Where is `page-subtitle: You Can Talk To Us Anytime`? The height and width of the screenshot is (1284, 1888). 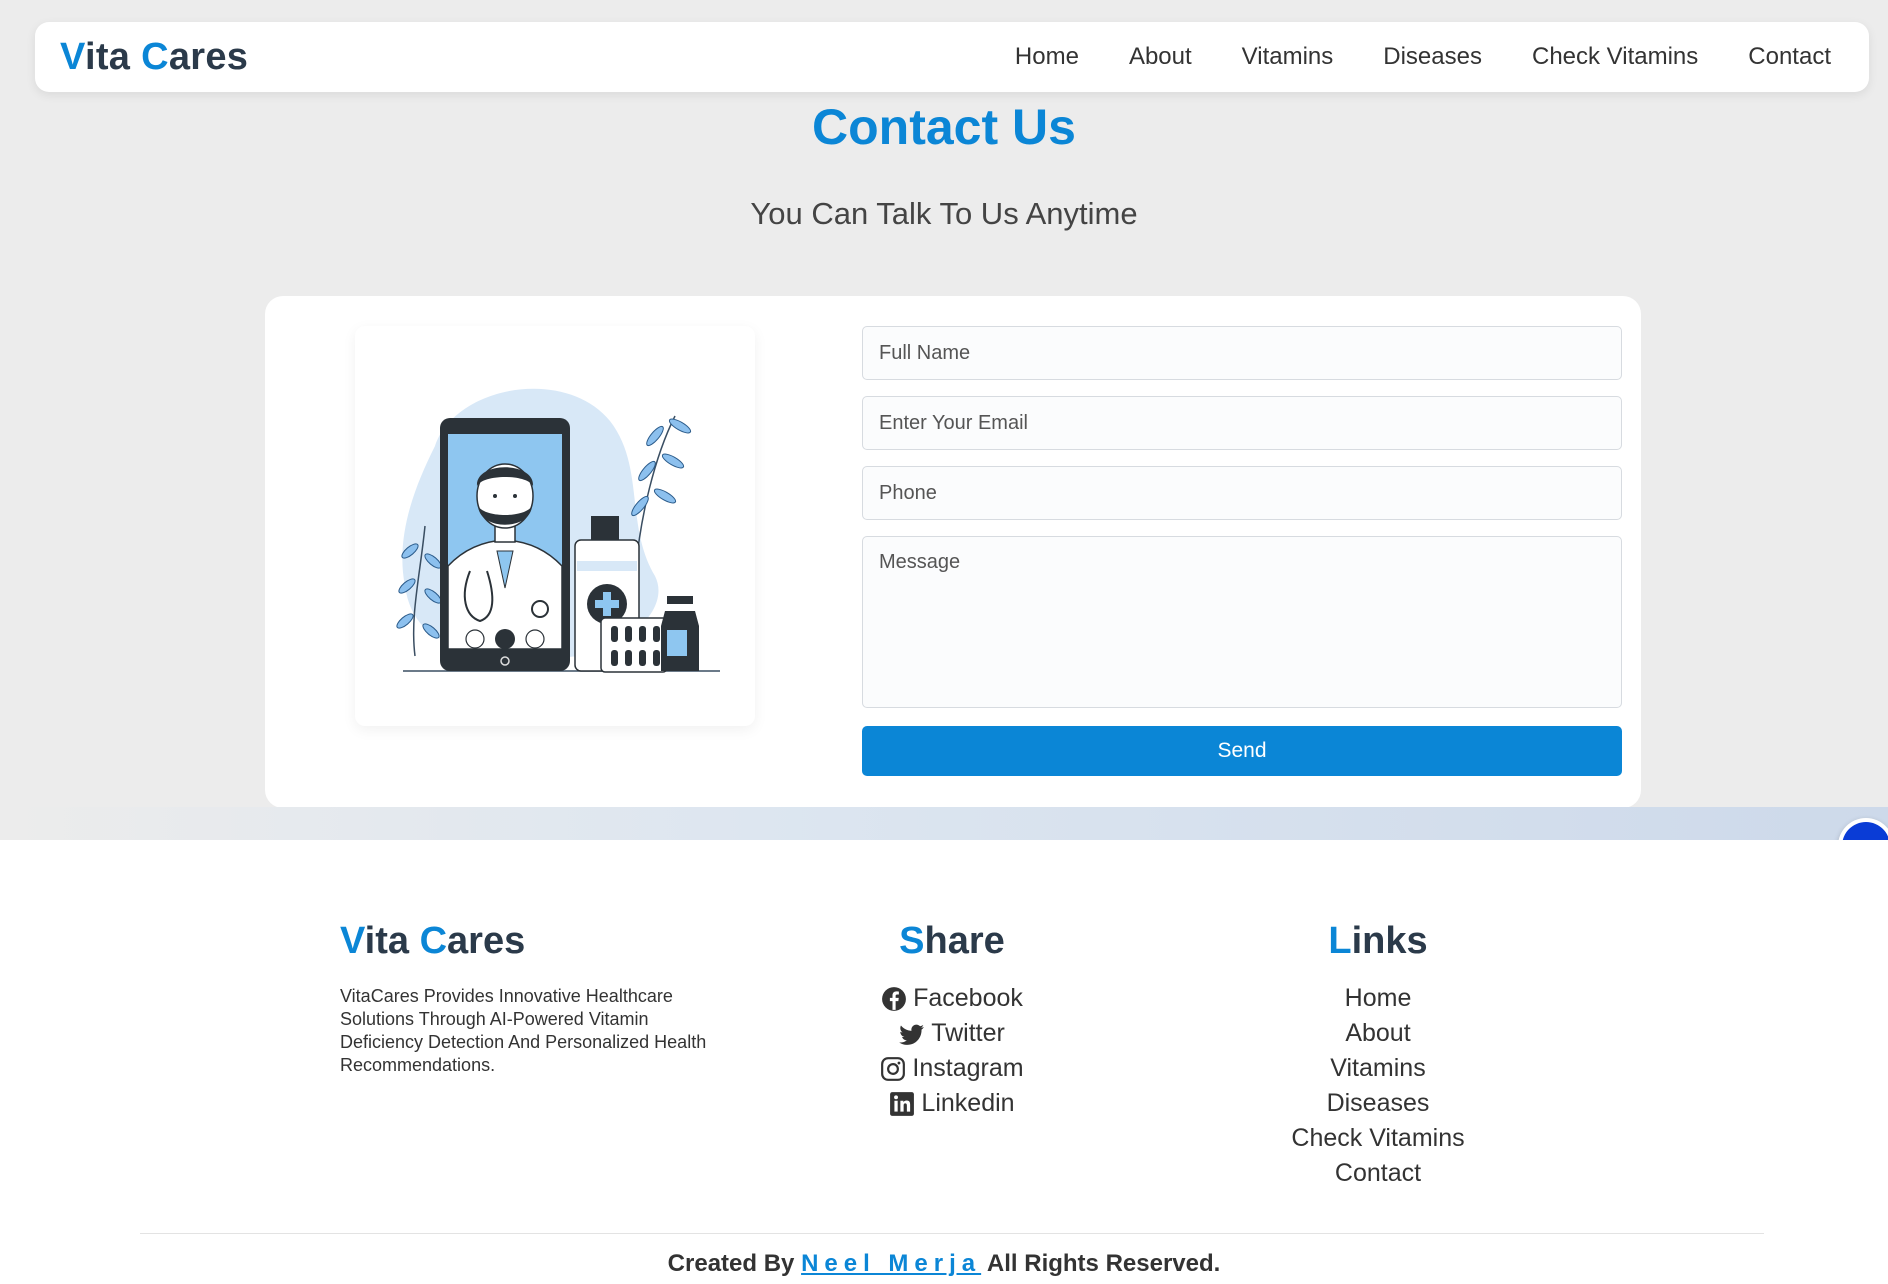 page-subtitle: You Can Talk To Us Anytime is located at coordinates (944, 213).